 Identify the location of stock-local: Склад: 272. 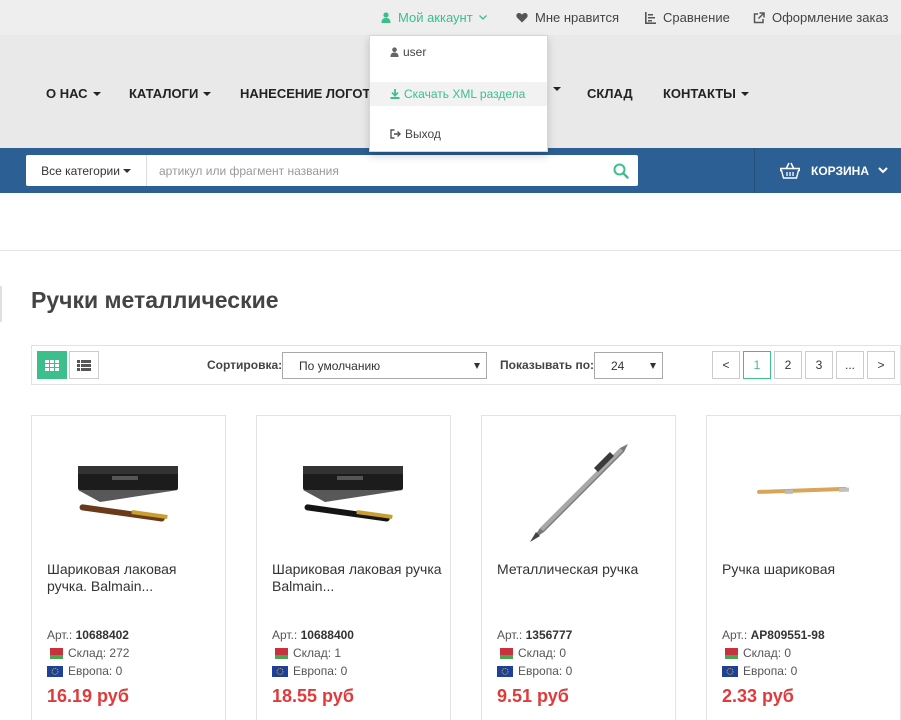
(88, 653).